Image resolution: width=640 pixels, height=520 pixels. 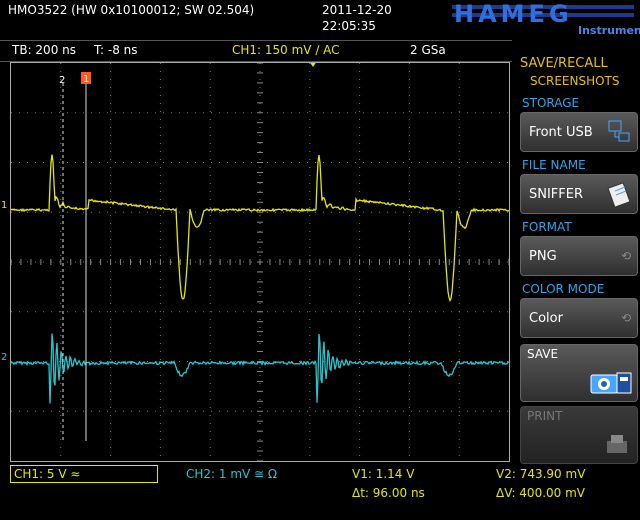 I want to click on trigger-time-text: T: -8 ns, so click(x=116, y=50).